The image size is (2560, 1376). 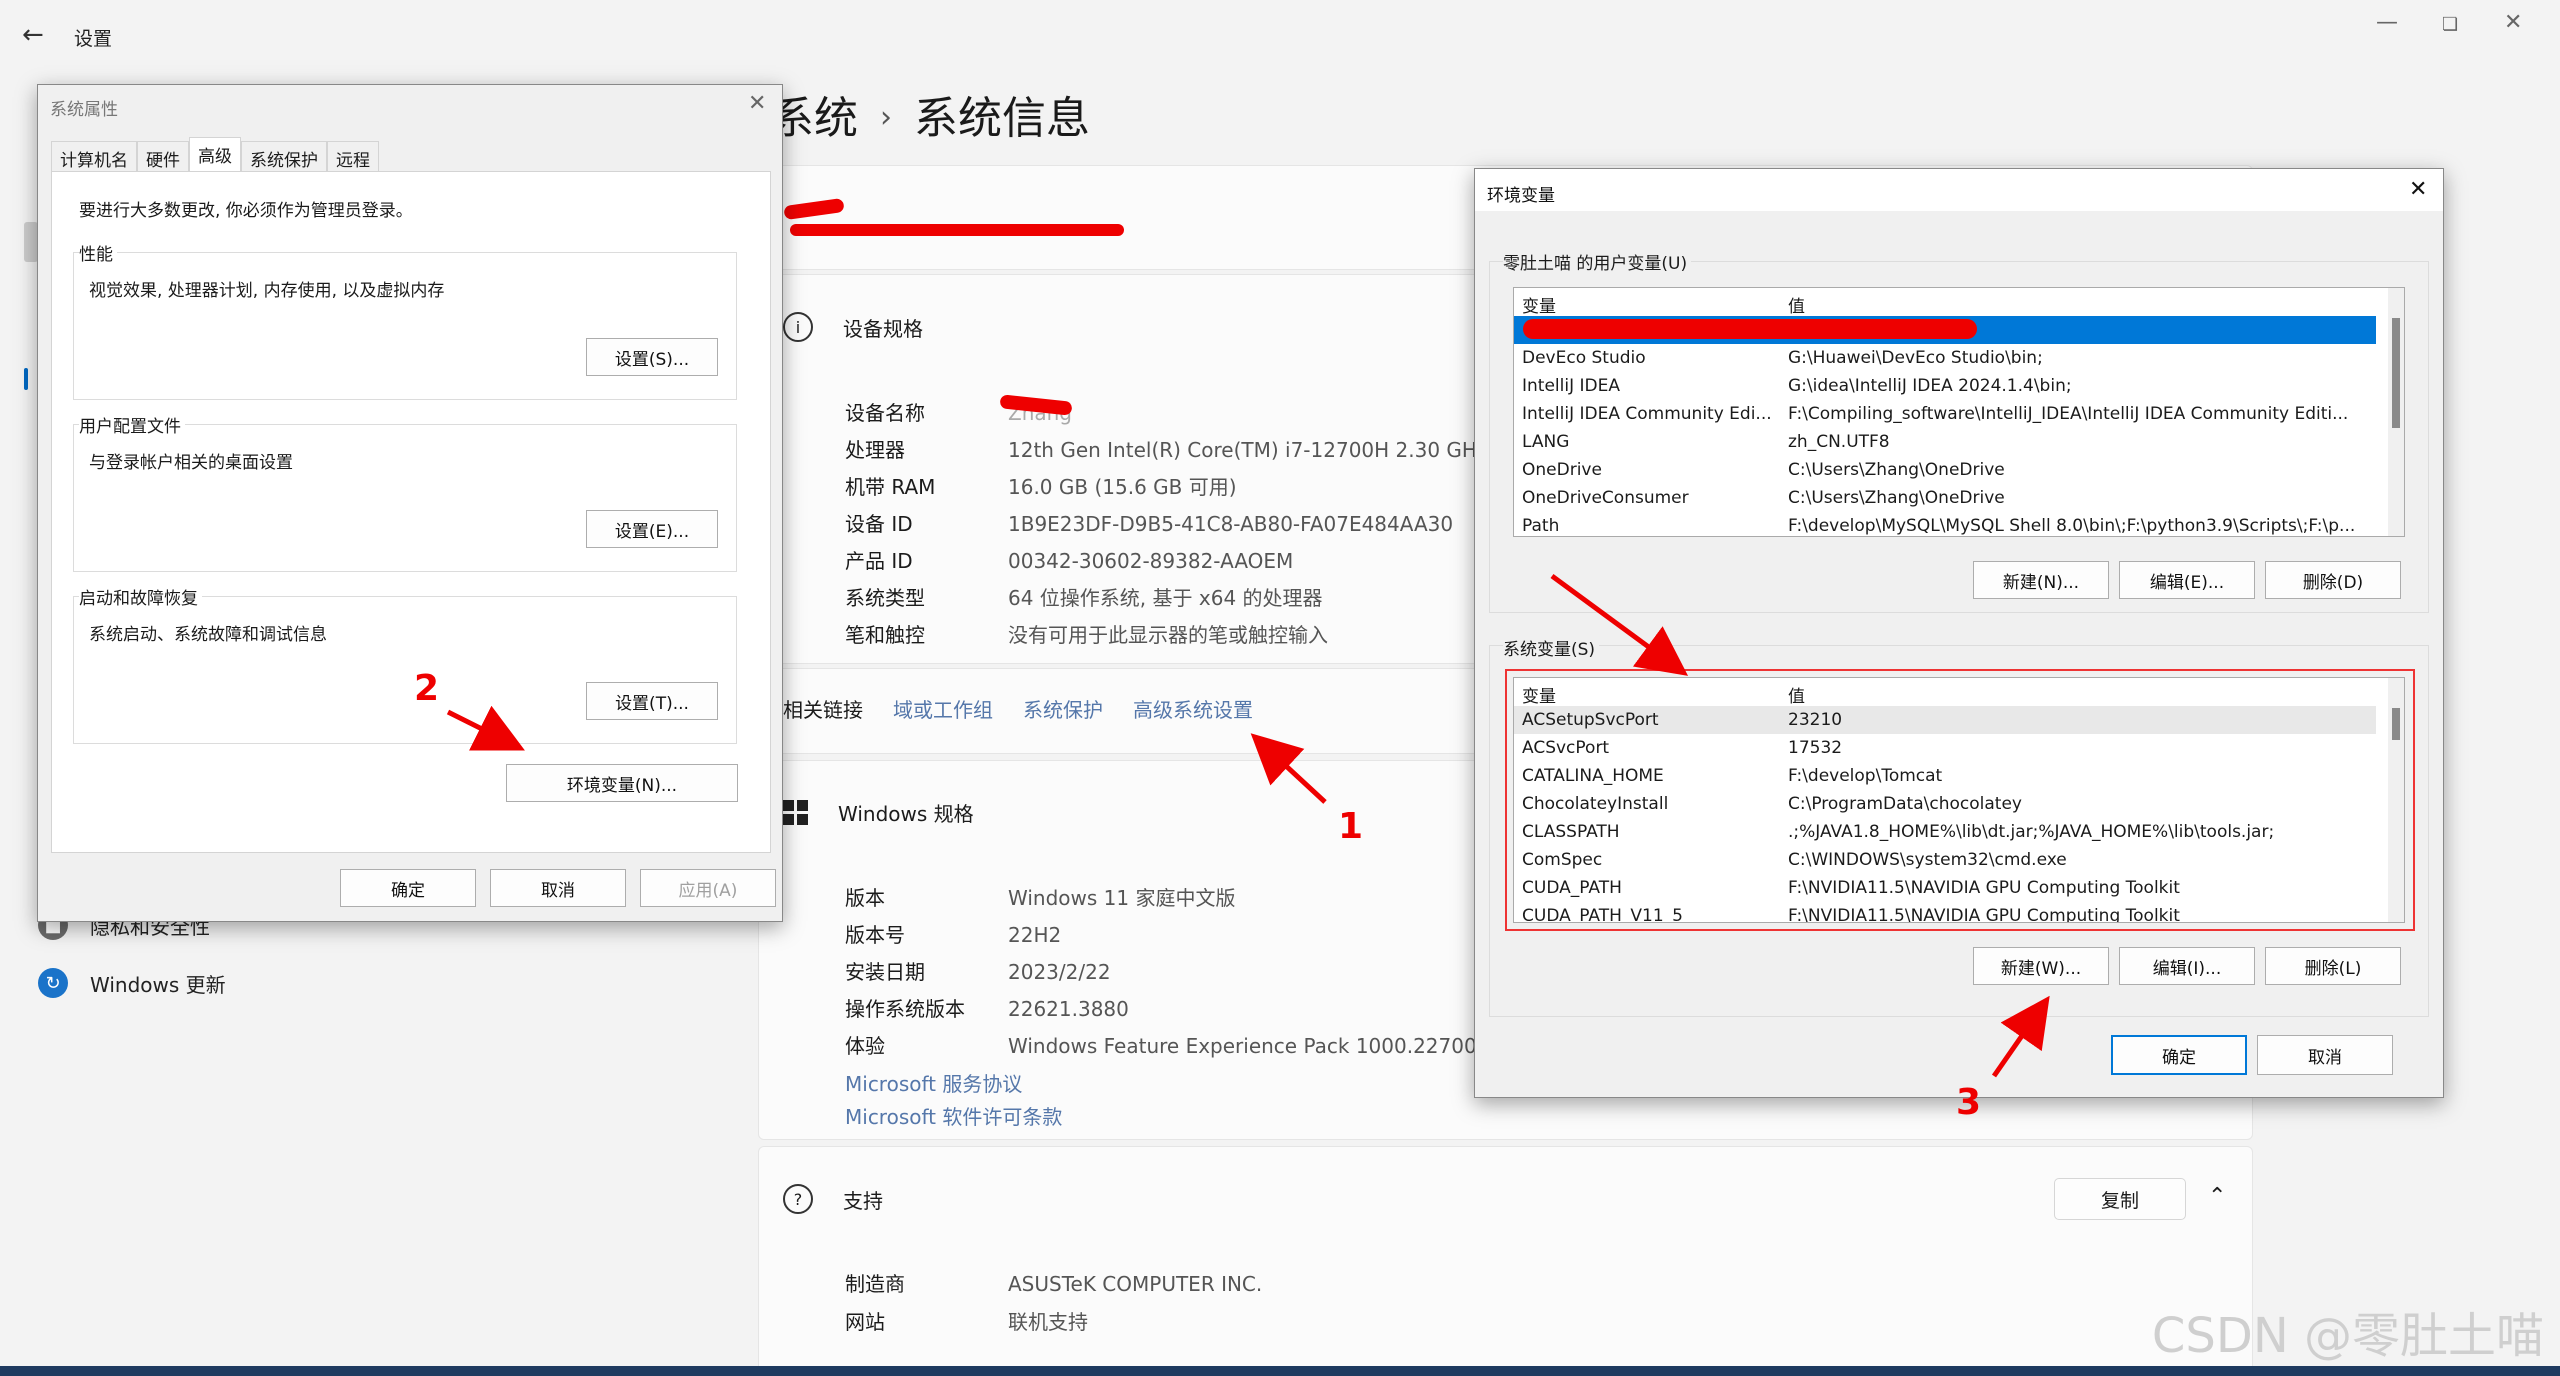 I want to click on watermark: CSDN @零肚土喵, so click(x=2347, y=1336).